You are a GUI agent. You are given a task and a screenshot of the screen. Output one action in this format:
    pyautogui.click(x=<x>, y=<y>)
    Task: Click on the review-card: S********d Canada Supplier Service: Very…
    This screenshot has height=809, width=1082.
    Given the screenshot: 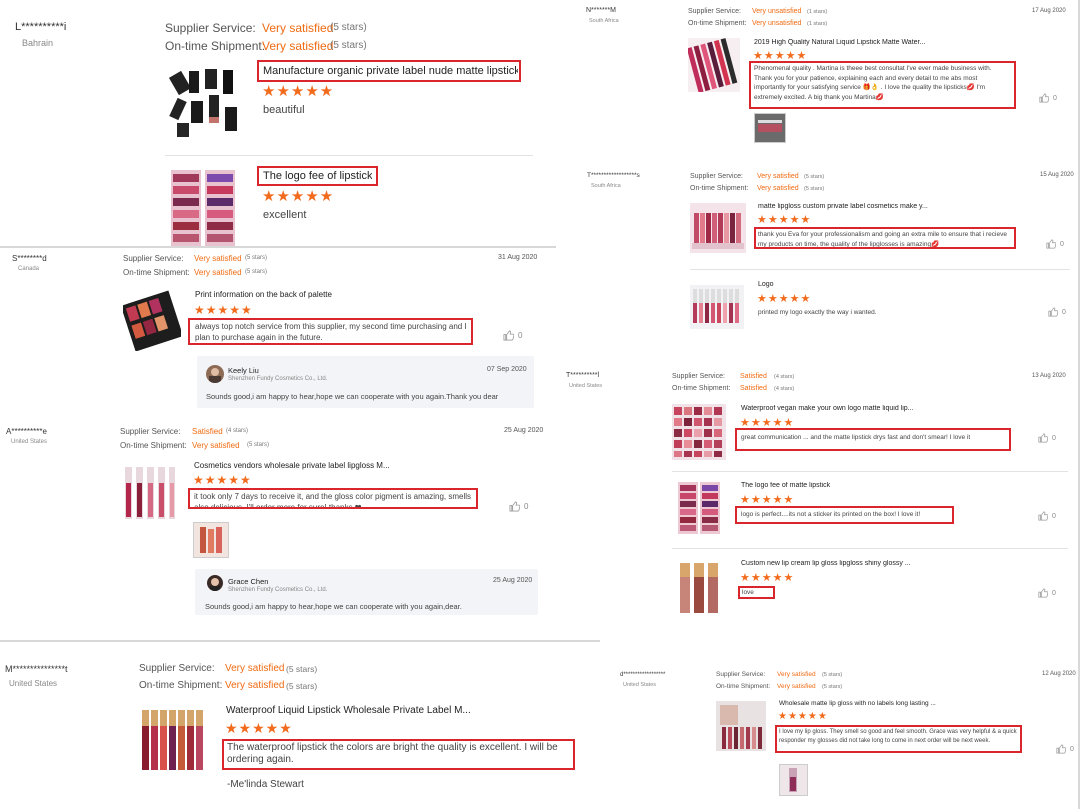 What is the action you would take?
    pyautogui.click(x=274, y=332)
    